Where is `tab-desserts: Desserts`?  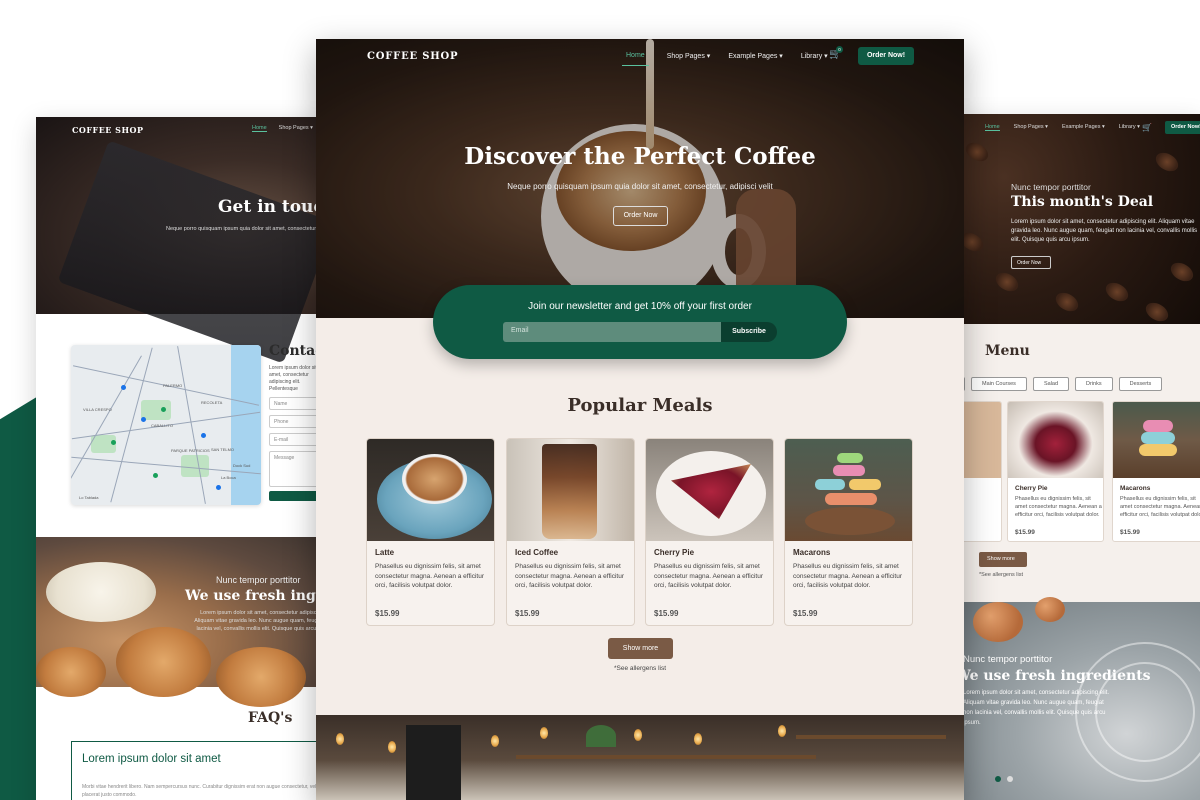 tab-desserts: Desserts is located at coordinates (1140, 384).